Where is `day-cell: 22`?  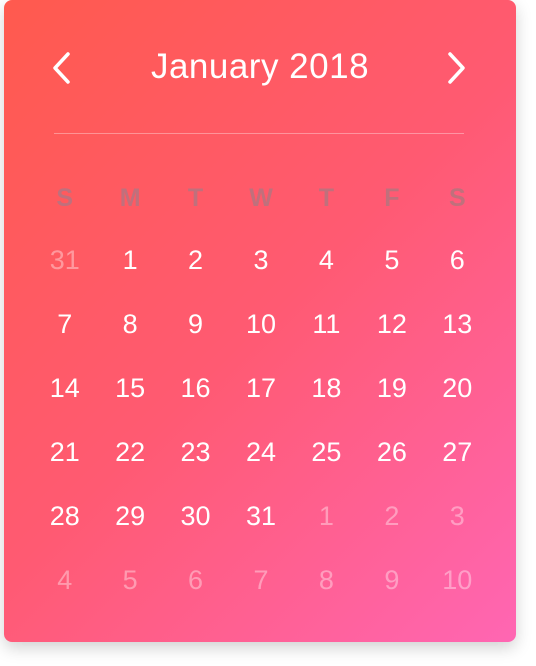
day-cell: 22 is located at coordinates (129, 452).